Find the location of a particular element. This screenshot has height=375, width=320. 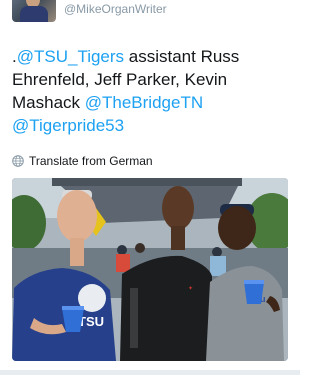

translate-link: Translate from German is located at coordinates (82, 161).